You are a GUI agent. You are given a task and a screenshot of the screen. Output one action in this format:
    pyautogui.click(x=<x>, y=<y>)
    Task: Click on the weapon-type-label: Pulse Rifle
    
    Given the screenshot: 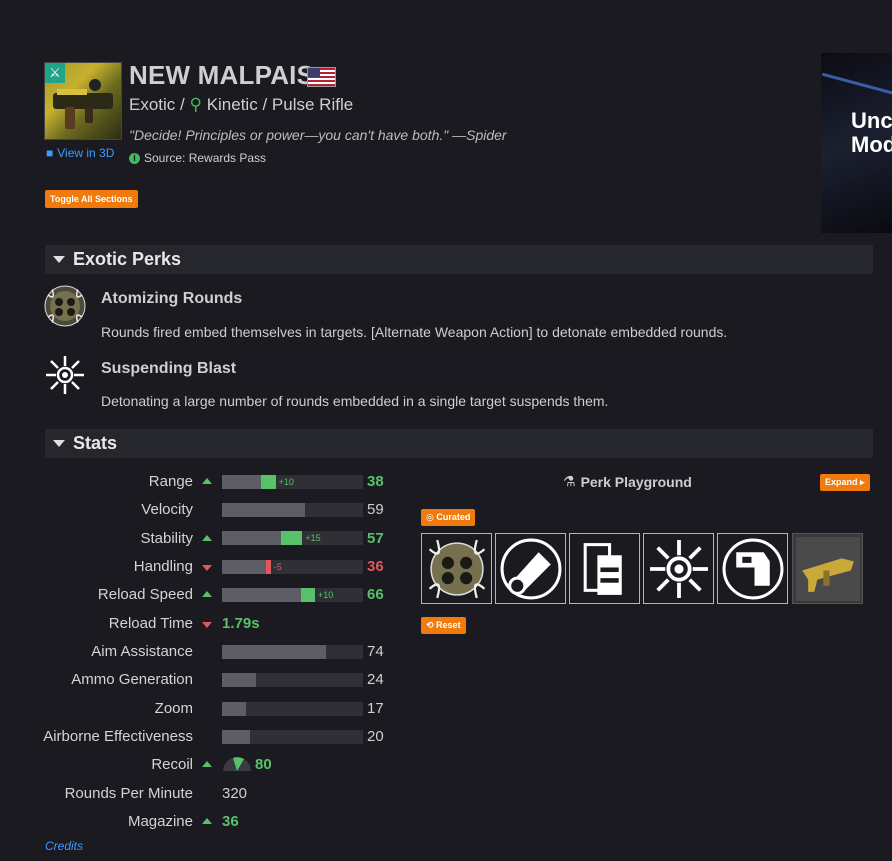 What is the action you would take?
    pyautogui.click(x=312, y=104)
    